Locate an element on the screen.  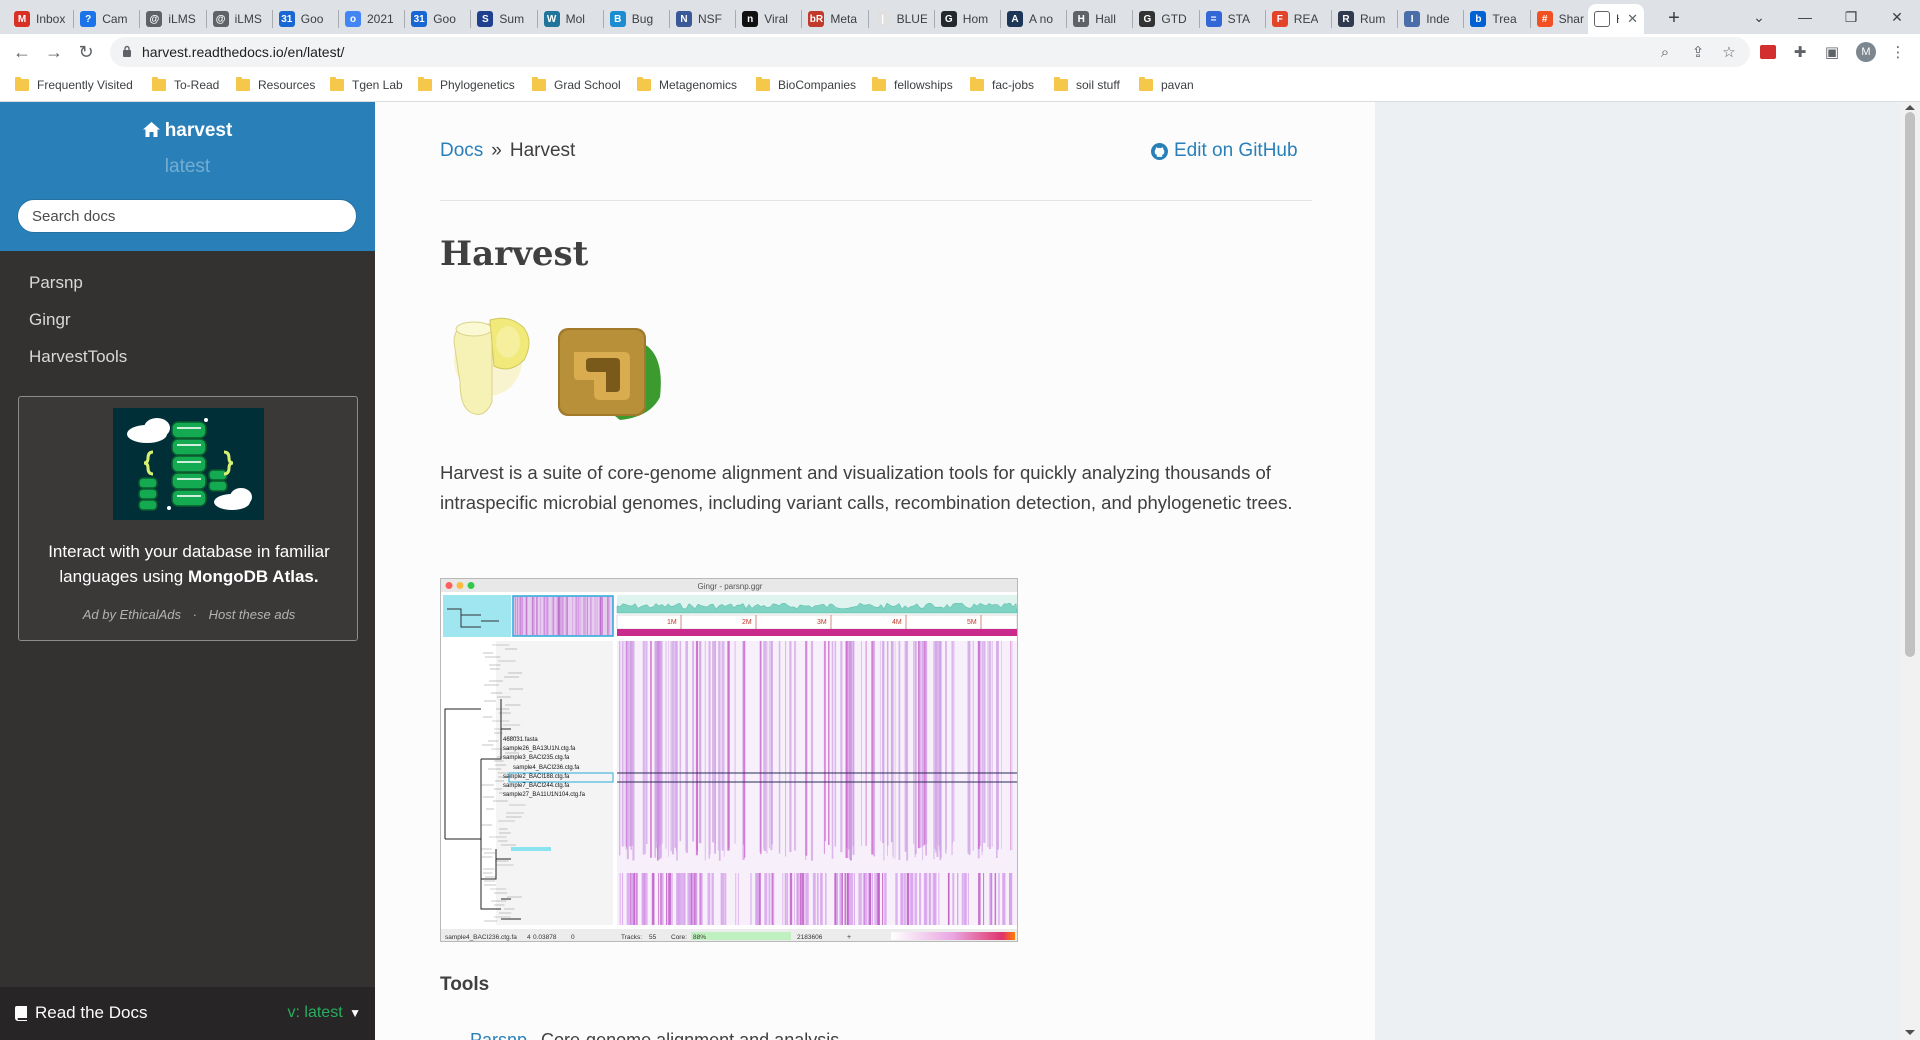
sidebar-item-parsnp: Parsnp is located at coordinates (56, 283).